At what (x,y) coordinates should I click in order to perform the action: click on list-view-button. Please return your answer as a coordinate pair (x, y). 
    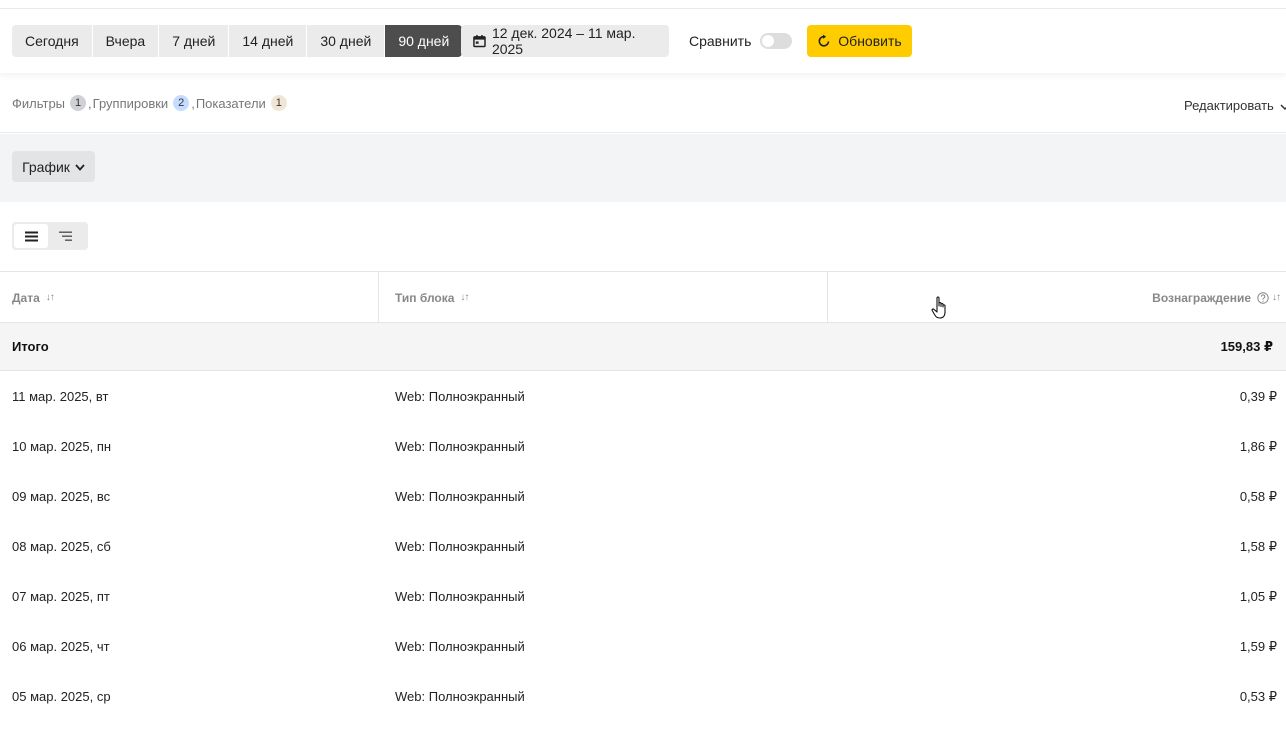
    Looking at the image, I should click on (31, 236).